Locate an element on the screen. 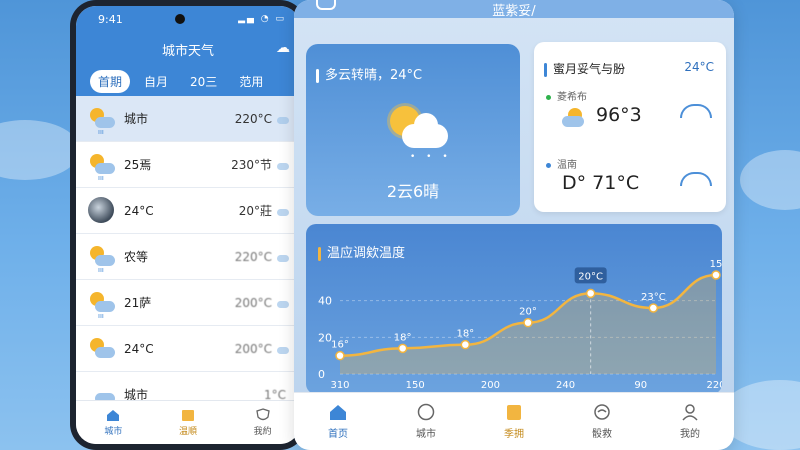 The width and height of the screenshot is (800, 450). x-tick-label: 200 is located at coordinates (490, 385).